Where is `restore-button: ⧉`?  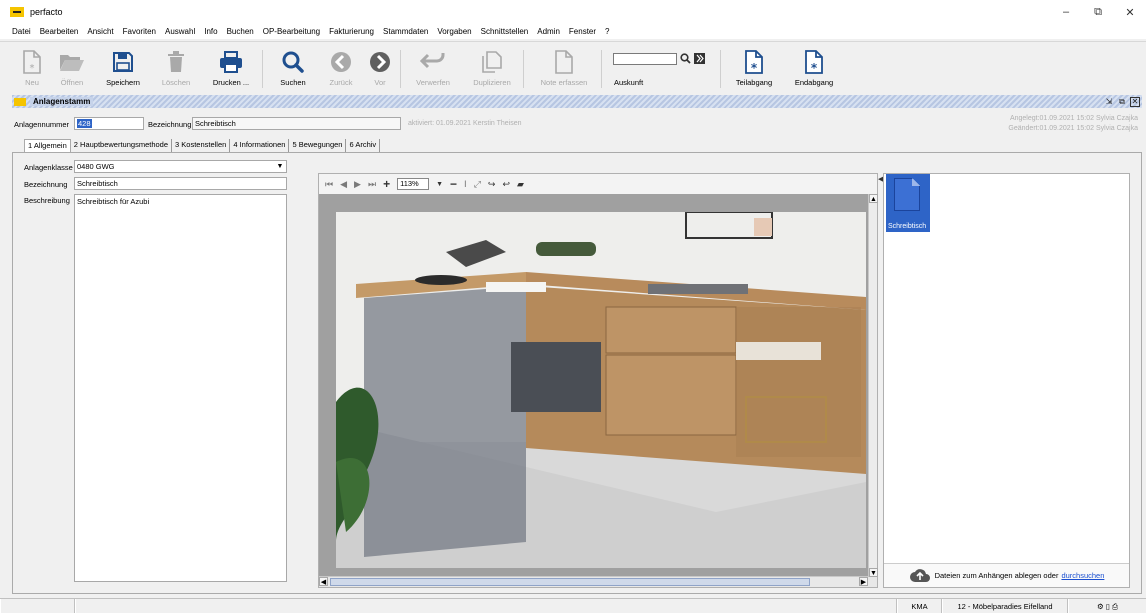 restore-button: ⧉ is located at coordinates (1098, 12).